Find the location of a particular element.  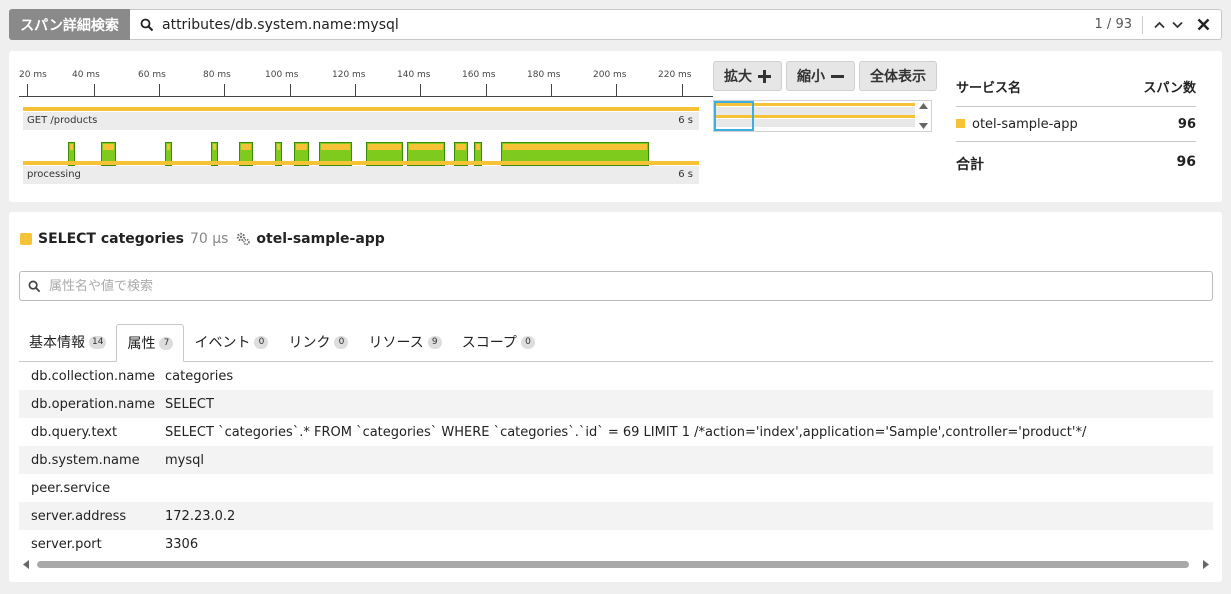

fit-all-button: 全体表示 is located at coordinates (898, 76).